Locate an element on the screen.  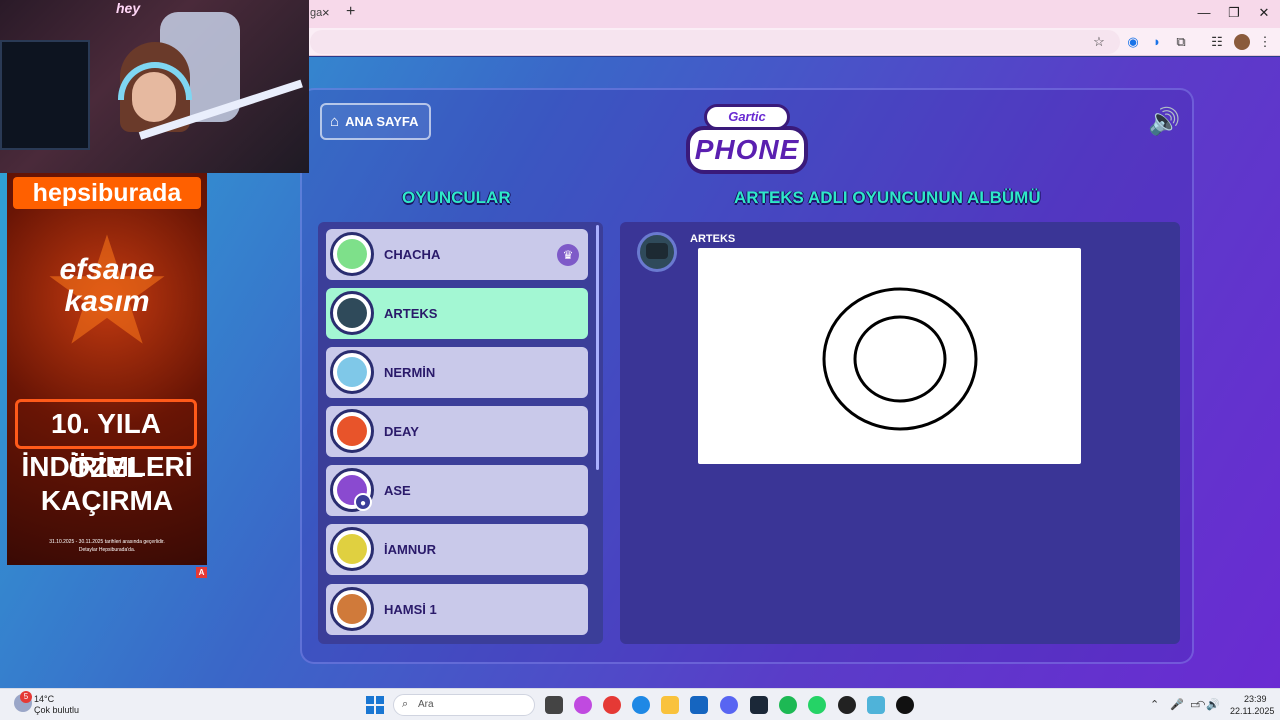
home-icon: ⌂ is located at coordinates (335, 121).